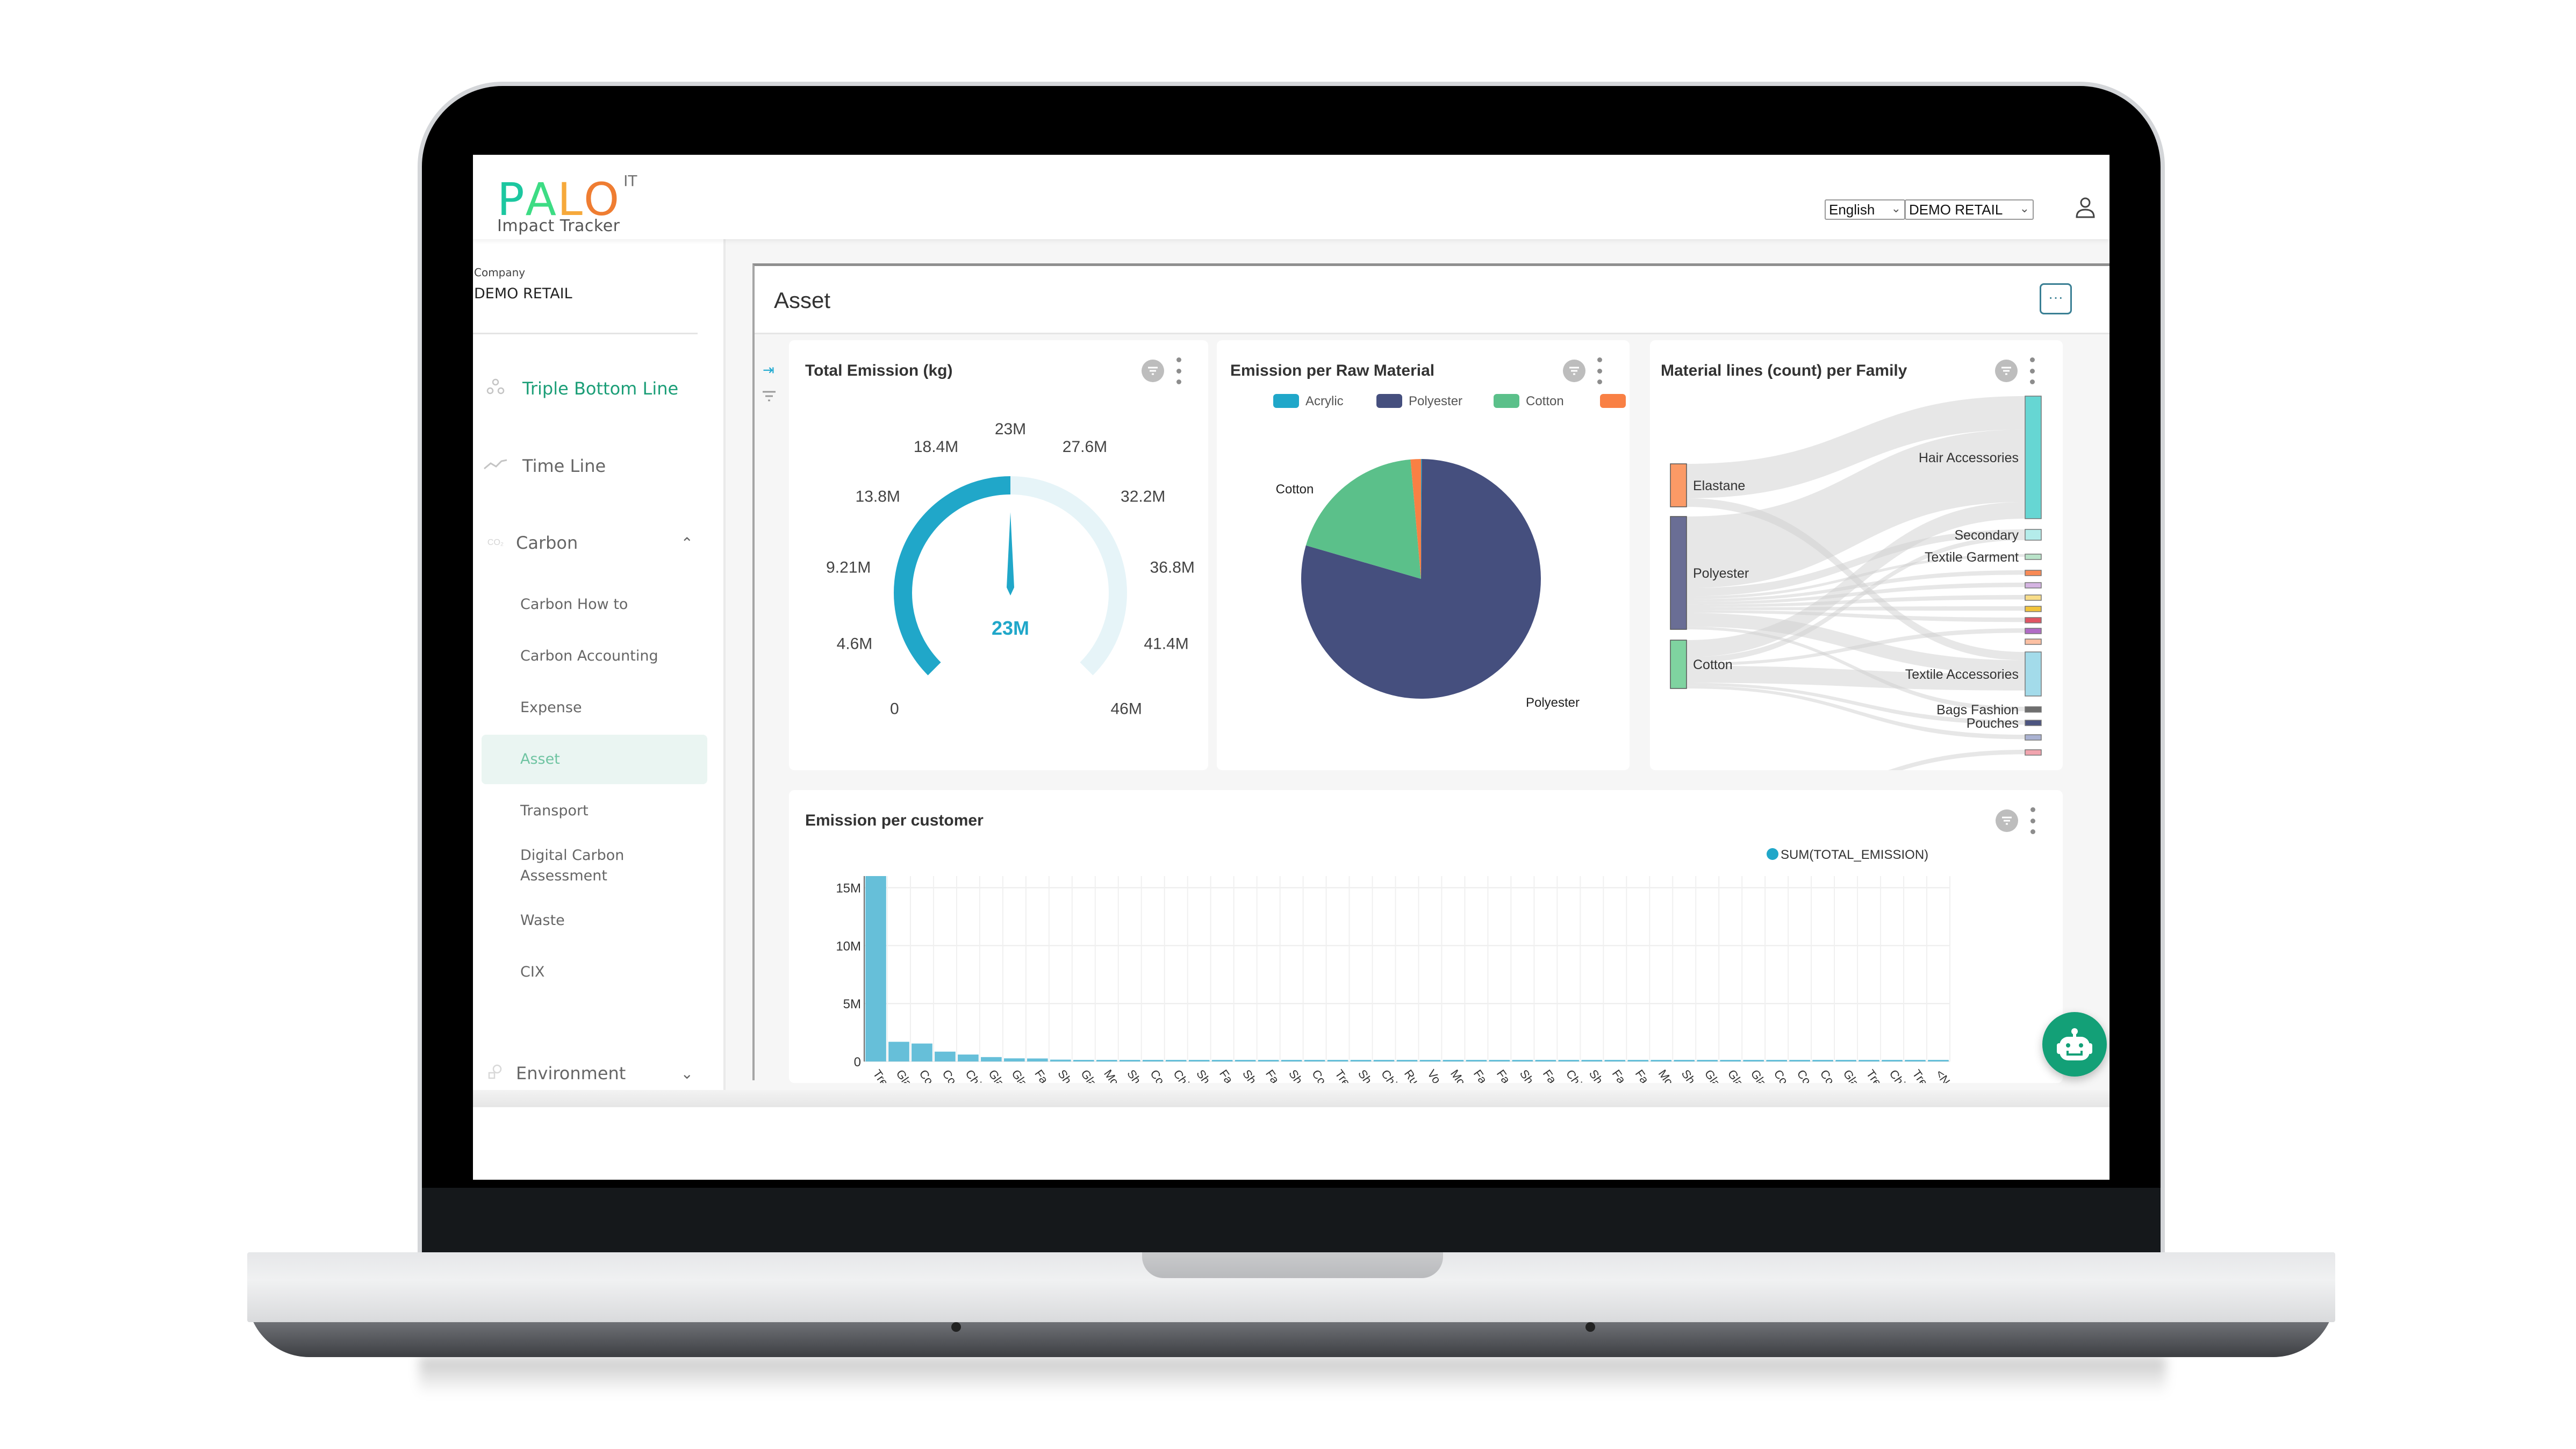  I want to click on y-tick-label: 5M, so click(852, 1005).